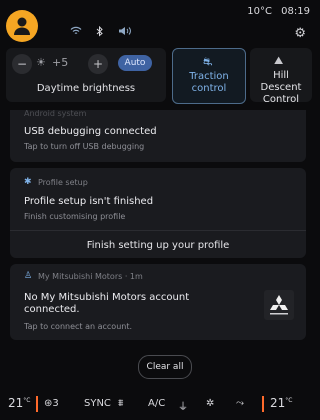  Describe the element at coordinates (240, 403) in the screenshot. I see `airflow-icon: ⤳` at that location.